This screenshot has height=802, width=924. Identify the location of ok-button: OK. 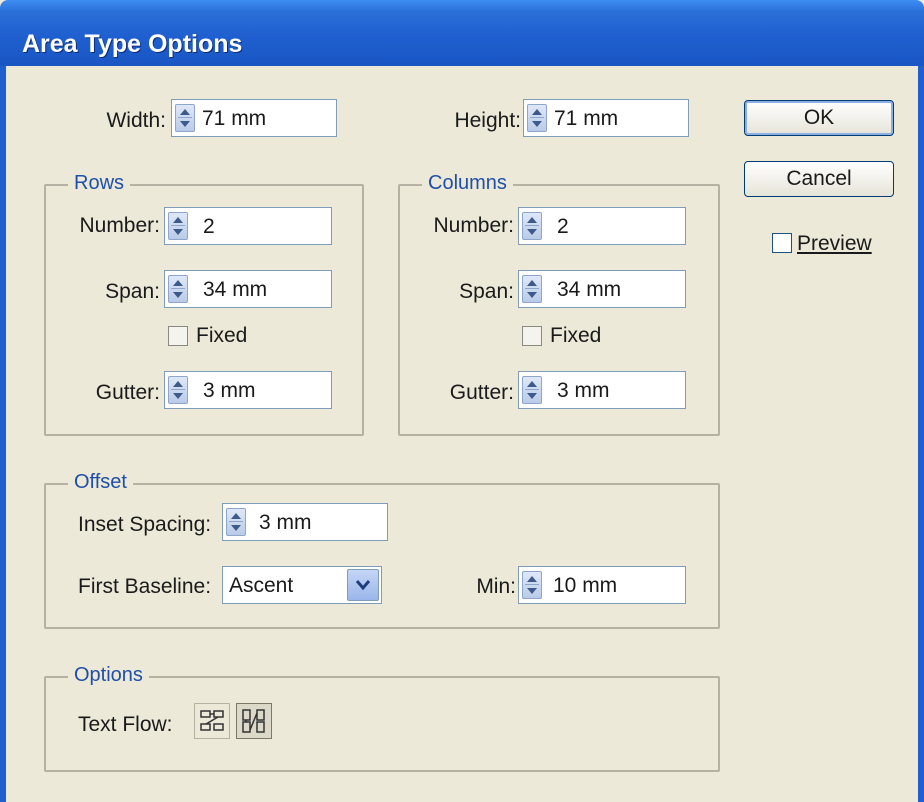
(819, 118).